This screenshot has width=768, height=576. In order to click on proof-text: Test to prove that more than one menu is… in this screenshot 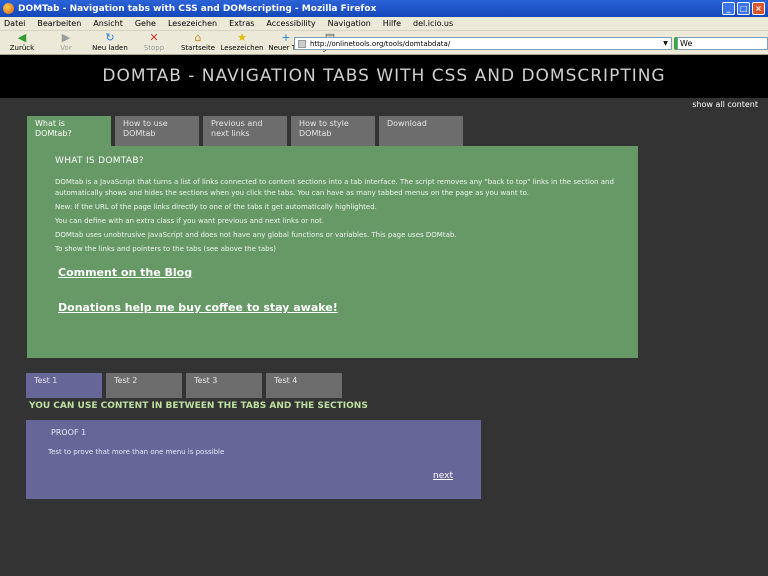, I will do `click(136, 452)`.